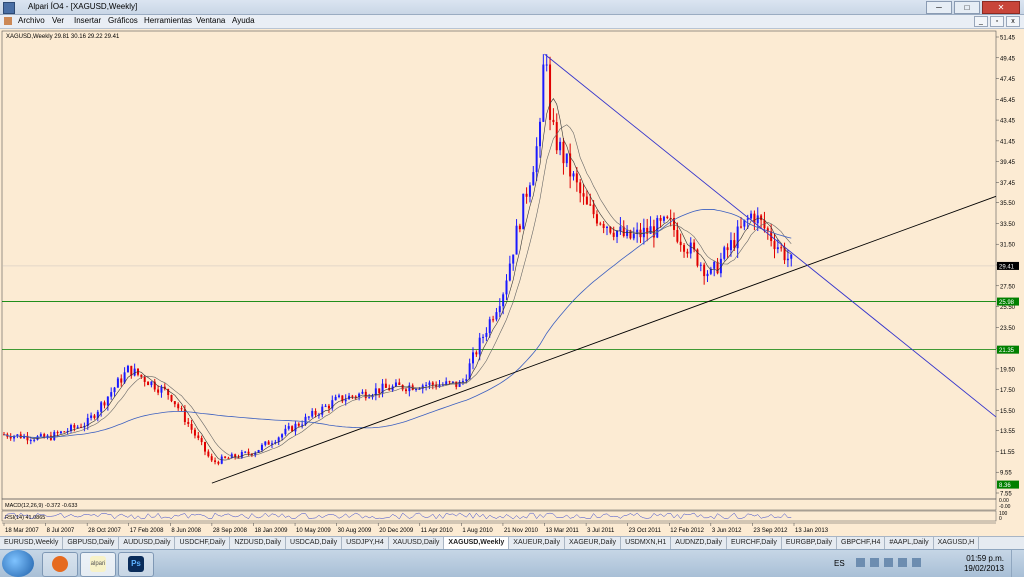 The width and height of the screenshot is (1024, 577). Describe the element at coordinates (417, 543) in the screenshot. I see `tab-xauusd-daily: XAUUSD,Daily` at that location.